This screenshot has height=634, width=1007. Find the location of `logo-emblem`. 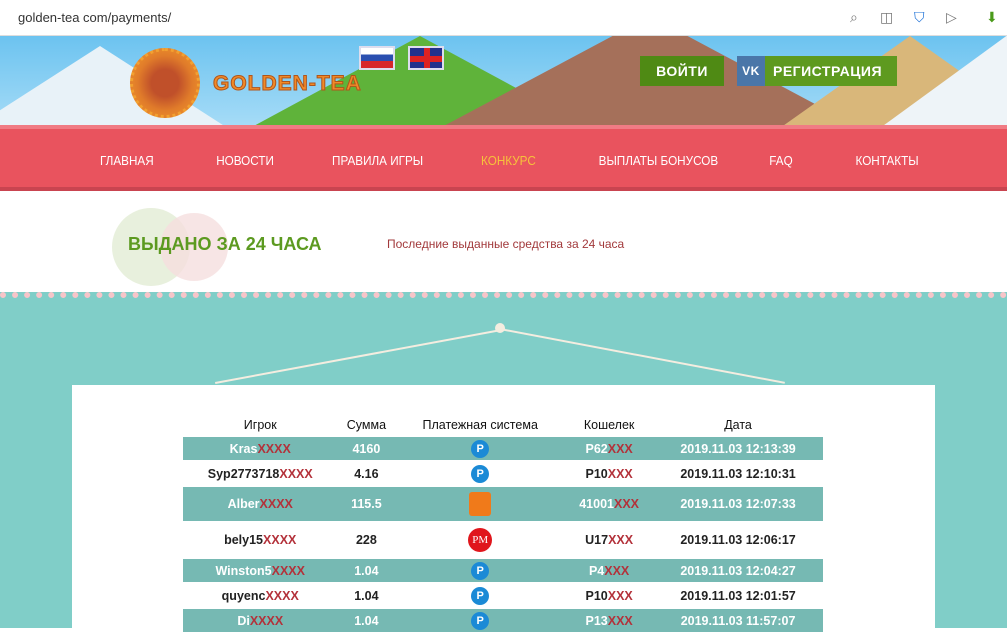

logo-emblem is located at coordinates (165, 83).